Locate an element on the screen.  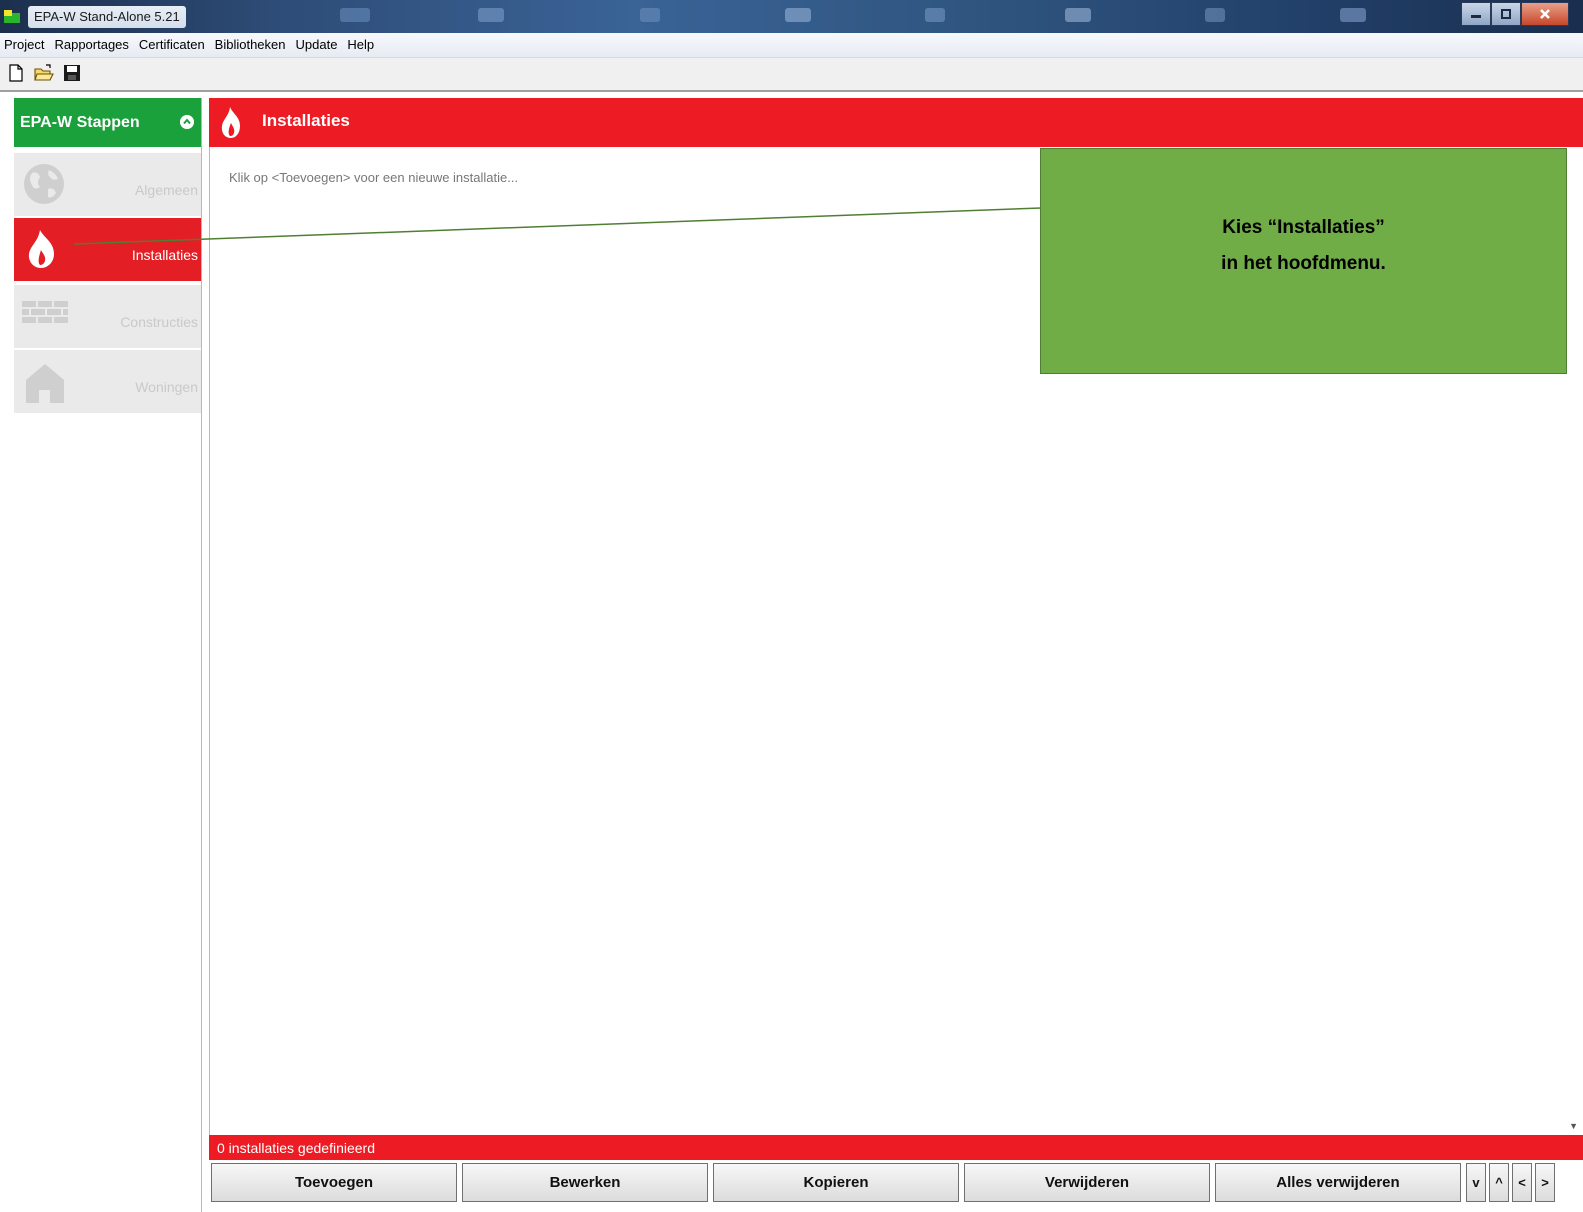
menu-bibliotheken: Bibliotheken is located at coordinates (250, 45).